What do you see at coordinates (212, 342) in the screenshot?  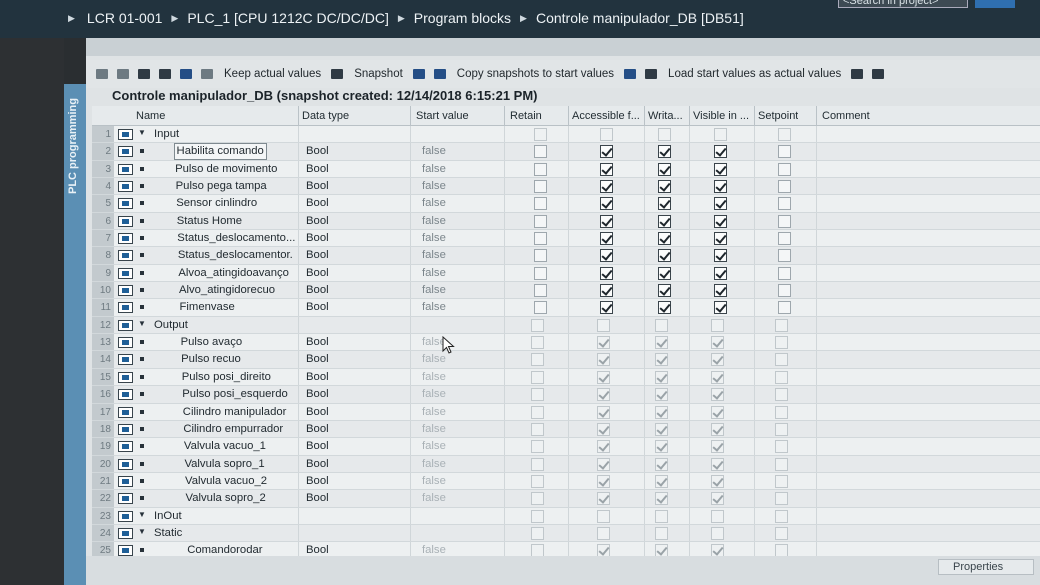 I see `variable-name: Pulso avaço` at bounding box center [212, 342].